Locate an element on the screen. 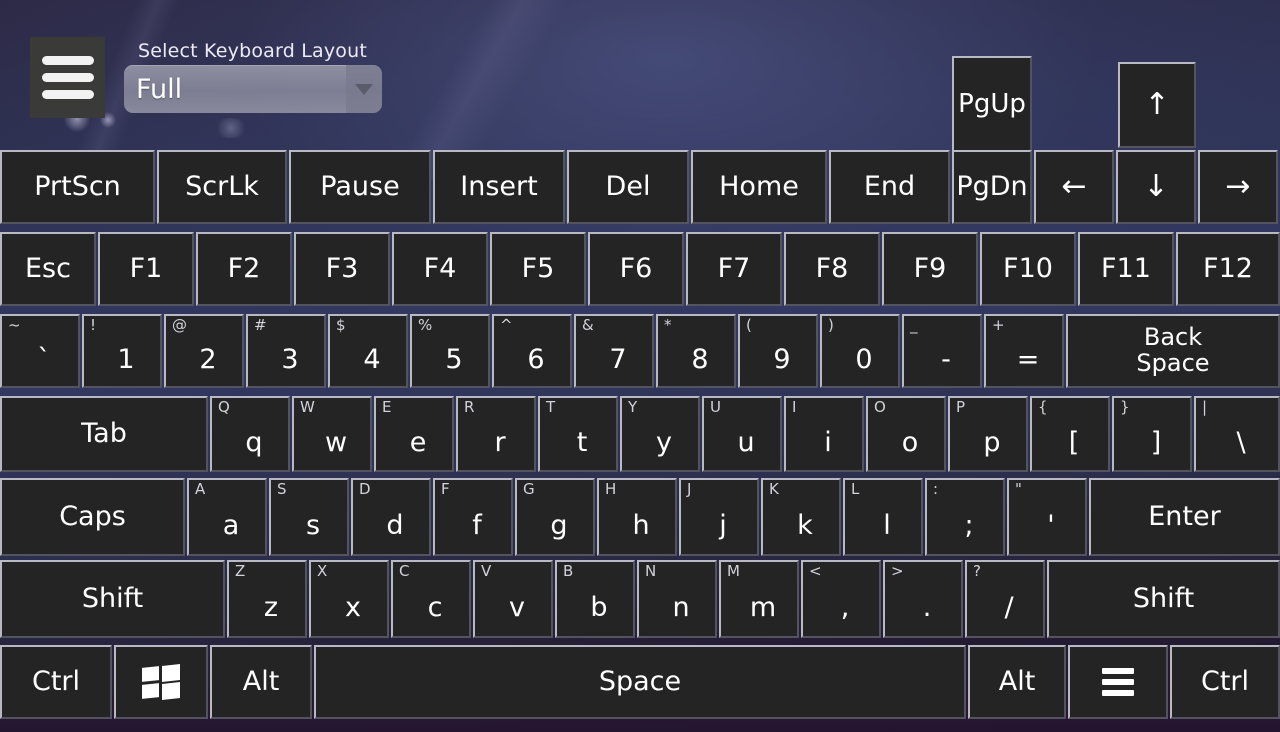 The height and width of the screenshot is (732, 1280). key-key-k: Kk is located at coordinates (801, 517).